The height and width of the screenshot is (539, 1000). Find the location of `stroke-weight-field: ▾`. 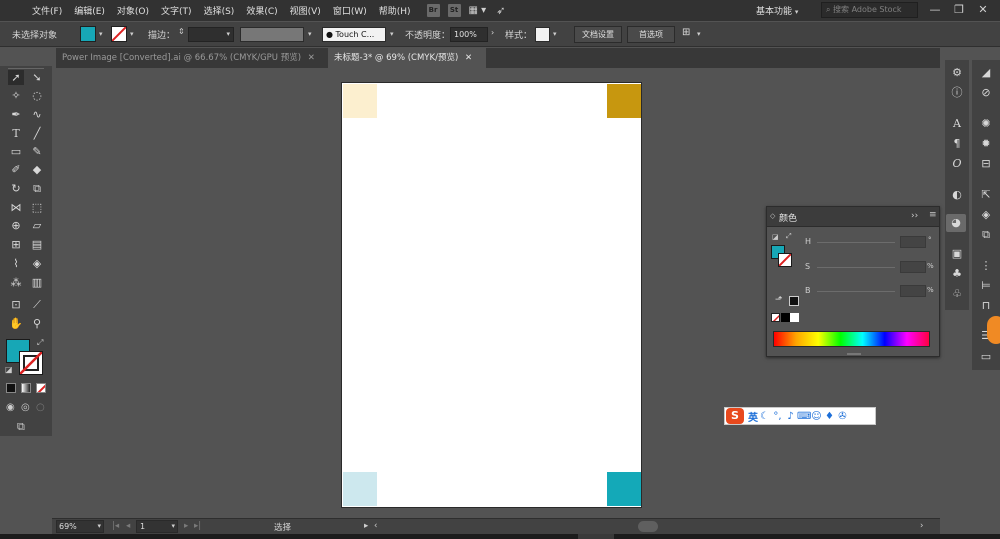

stroke-weight-field: ▾ is located at coordinates (211, 34).